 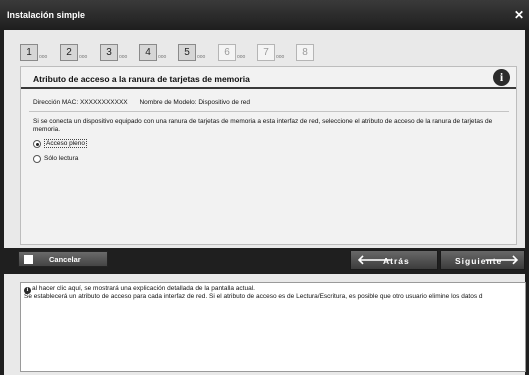 I want to click on arrow-right-icon: 🡒, so click(x=502, y=259).